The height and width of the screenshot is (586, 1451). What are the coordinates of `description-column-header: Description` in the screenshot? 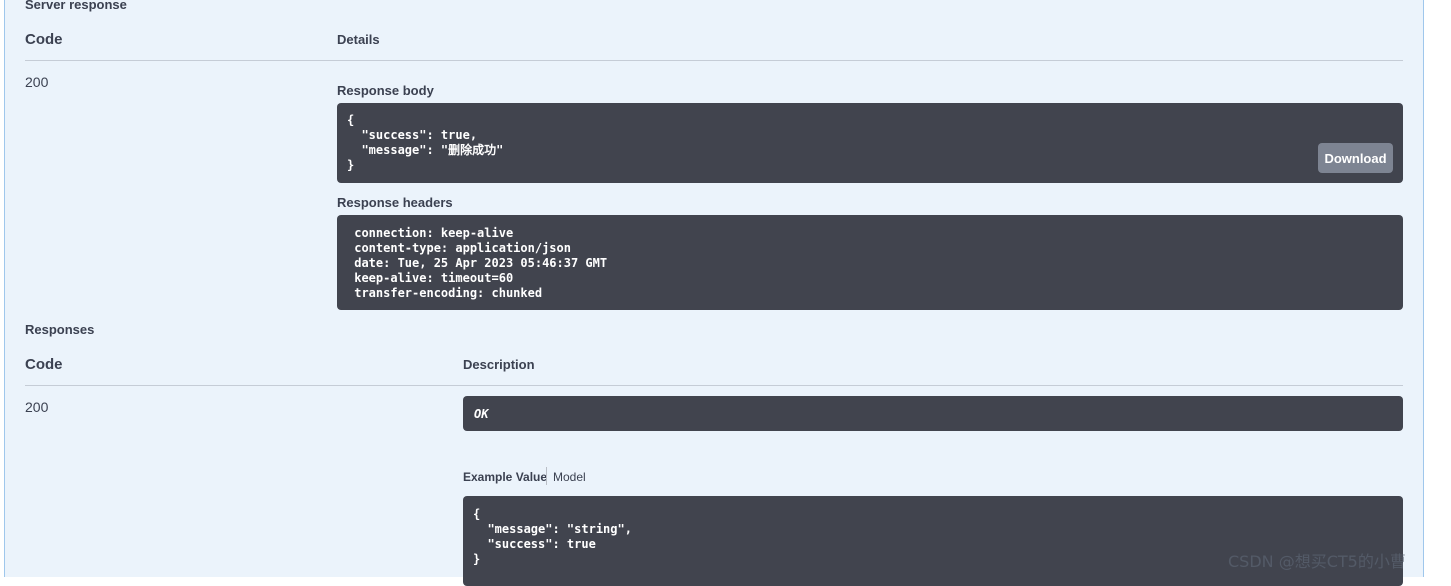 It's located at (499, 364).